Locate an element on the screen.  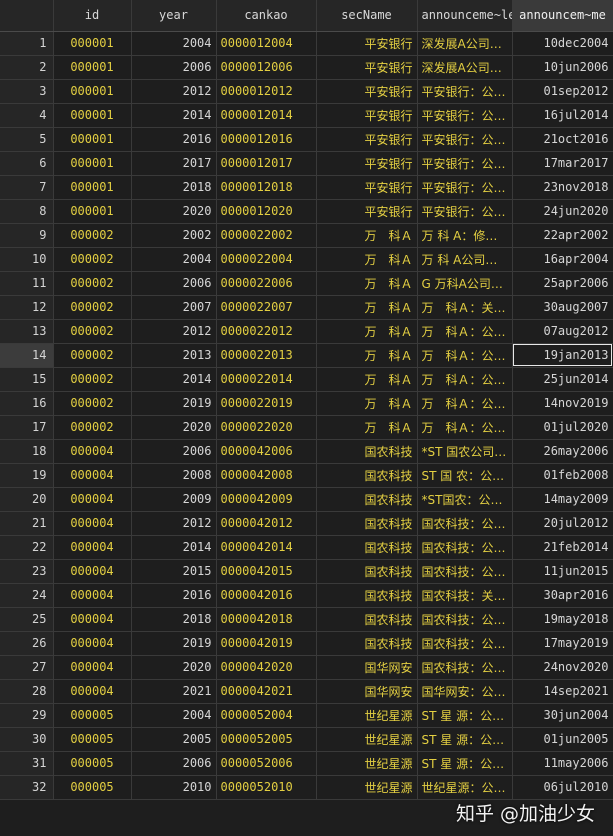
cell-announcement-time: 17may2019 is located at coordinates (562, 643).